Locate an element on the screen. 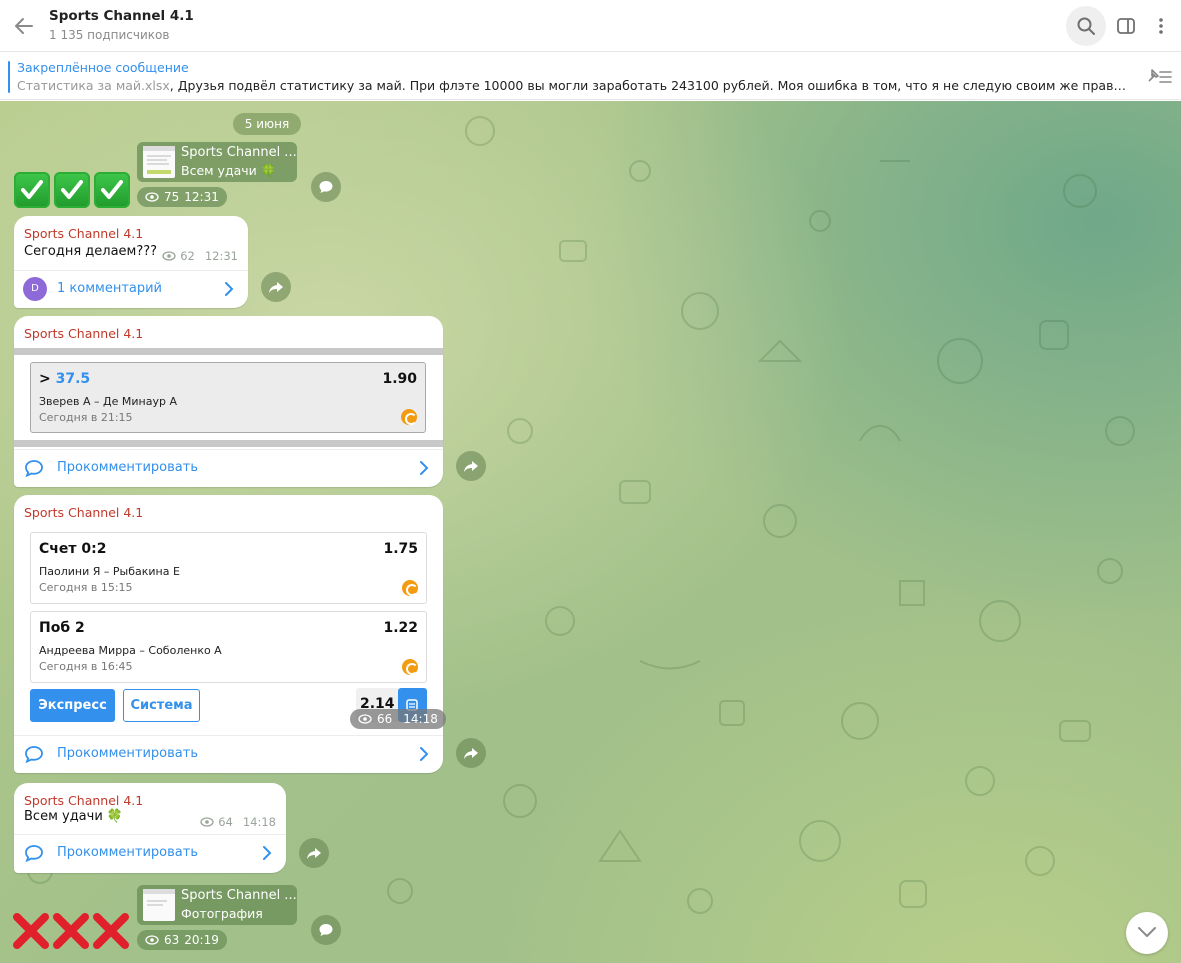 This screenshot has height=963, width=1181. bet-market: > 37.5 is located at coordinates (64, 379).